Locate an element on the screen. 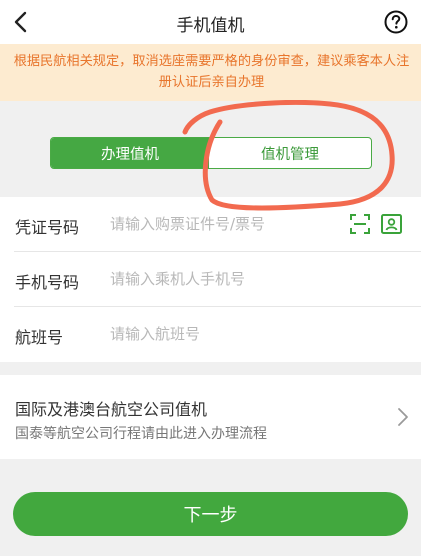  tab-checkin-management: 值机管理 is located at coordinates (290, 153).